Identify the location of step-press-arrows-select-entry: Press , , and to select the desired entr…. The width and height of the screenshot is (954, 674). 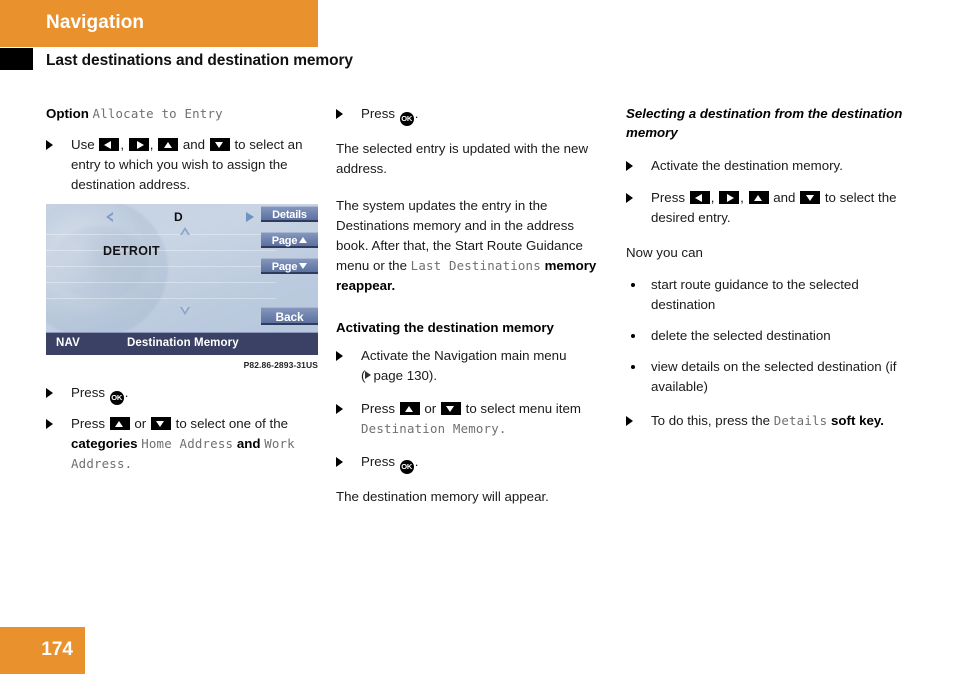
(771, 208).